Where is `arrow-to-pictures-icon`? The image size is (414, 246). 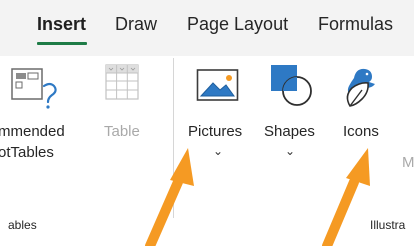 arrow-to-pictures-icon is located at coordinates (169, 197).